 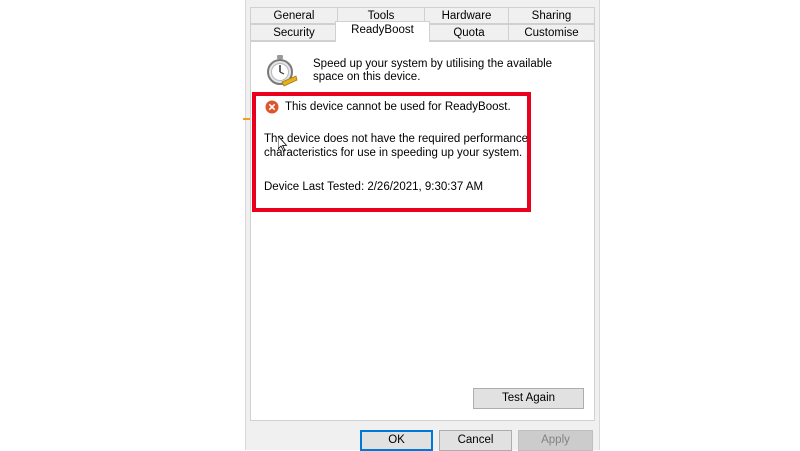 What do you see at coordinates (382, 31) in the screenshot?
I see `tab-readyboost: ReadyBoost` at bounding box center [382, 31].